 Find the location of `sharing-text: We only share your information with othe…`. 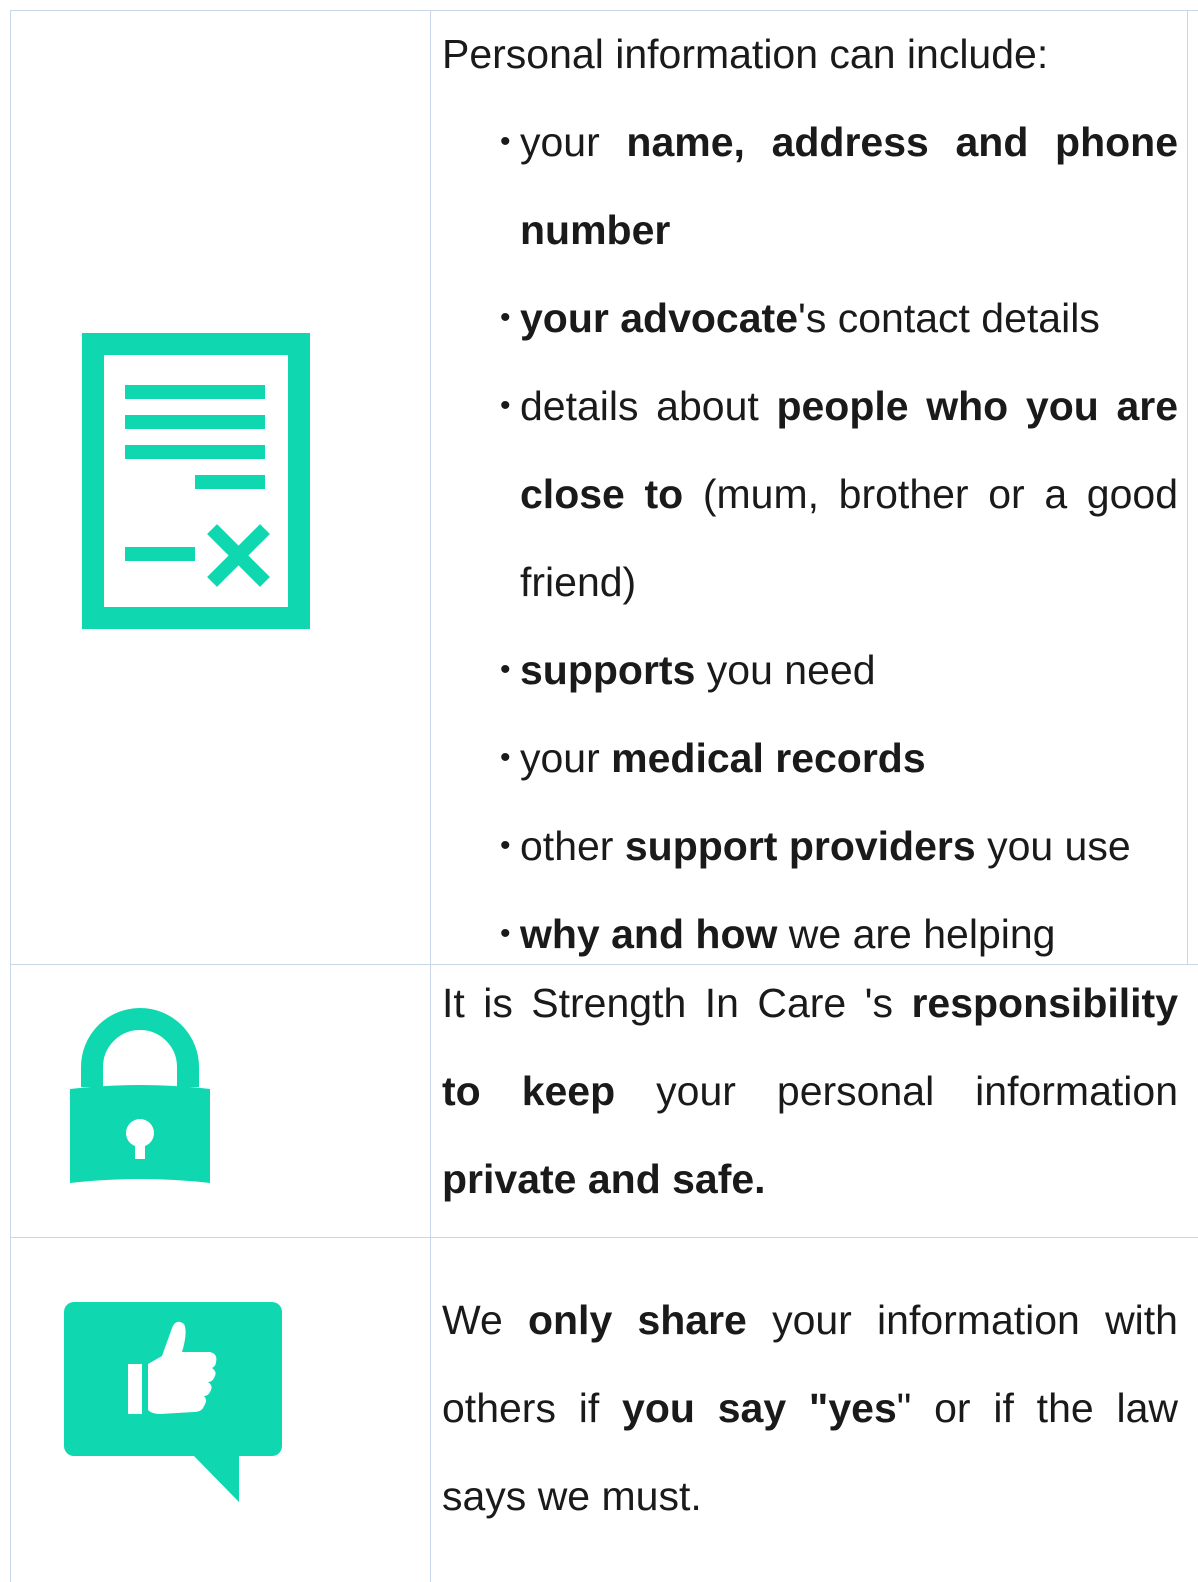

sharing-text: We only share your information with othe… is located at coordinates (810, 1408).